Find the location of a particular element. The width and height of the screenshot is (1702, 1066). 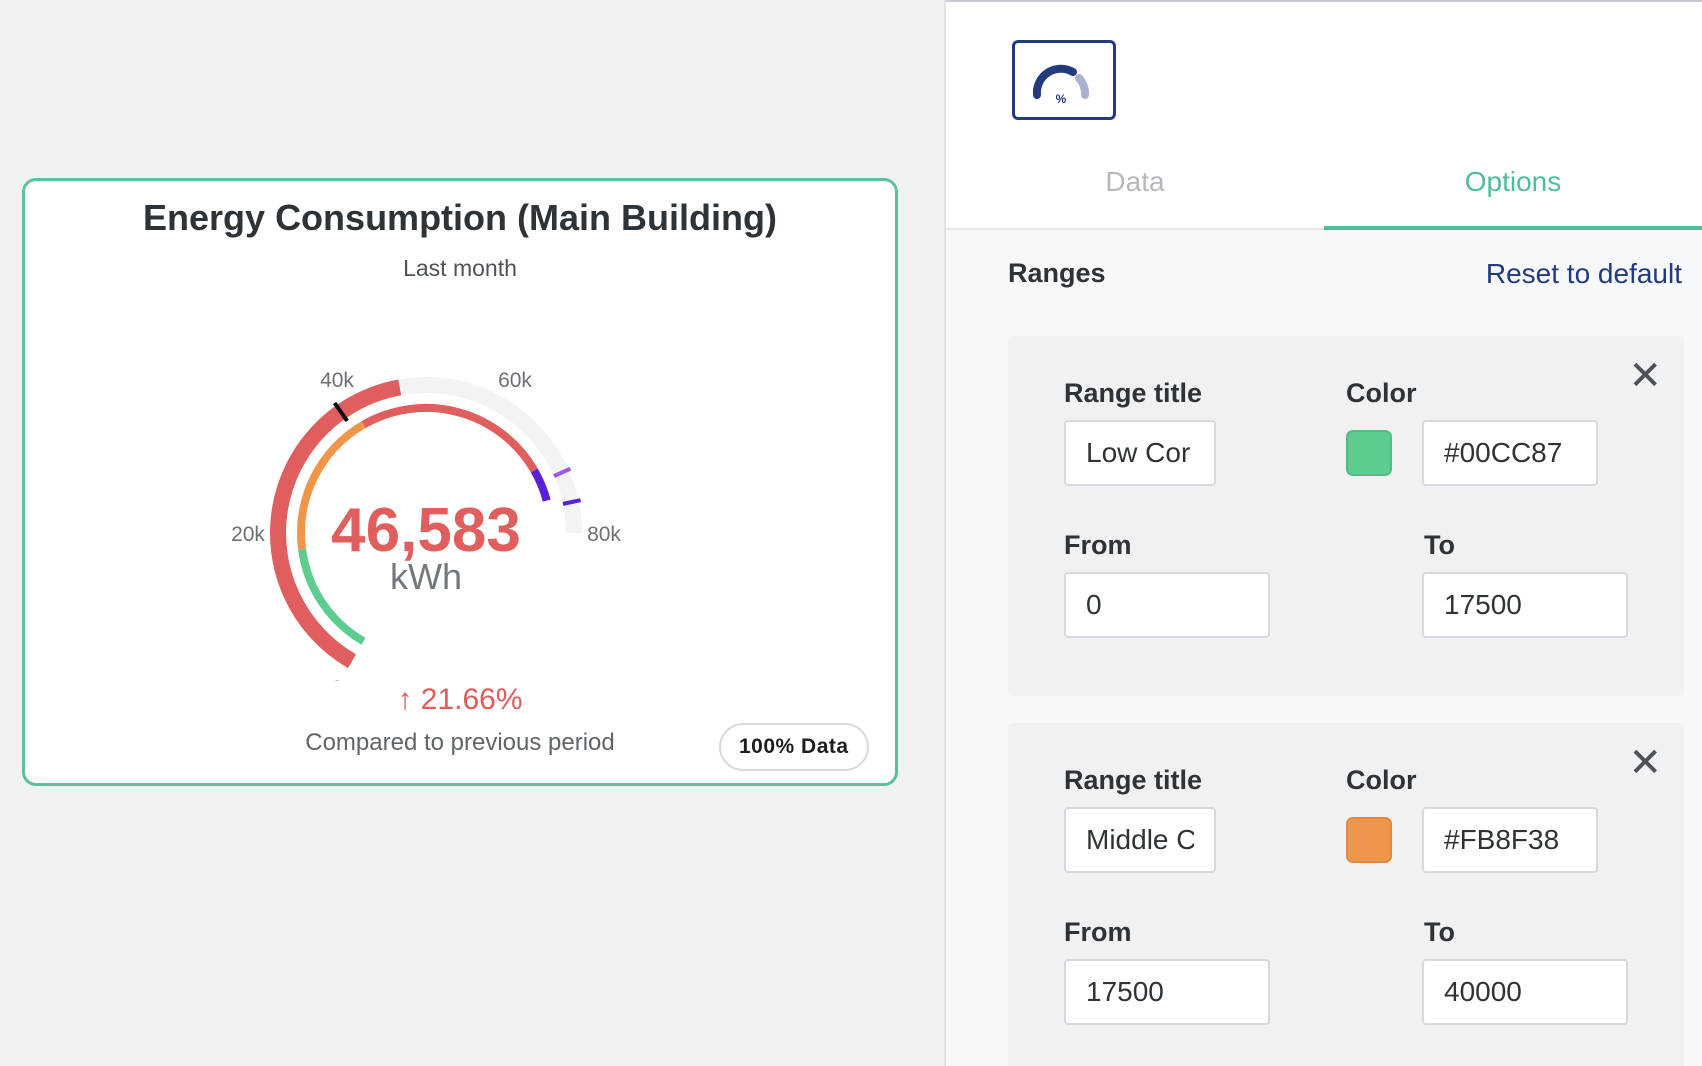

reset-to-default-link: Reset to default is located at coordinates (1584, 274).